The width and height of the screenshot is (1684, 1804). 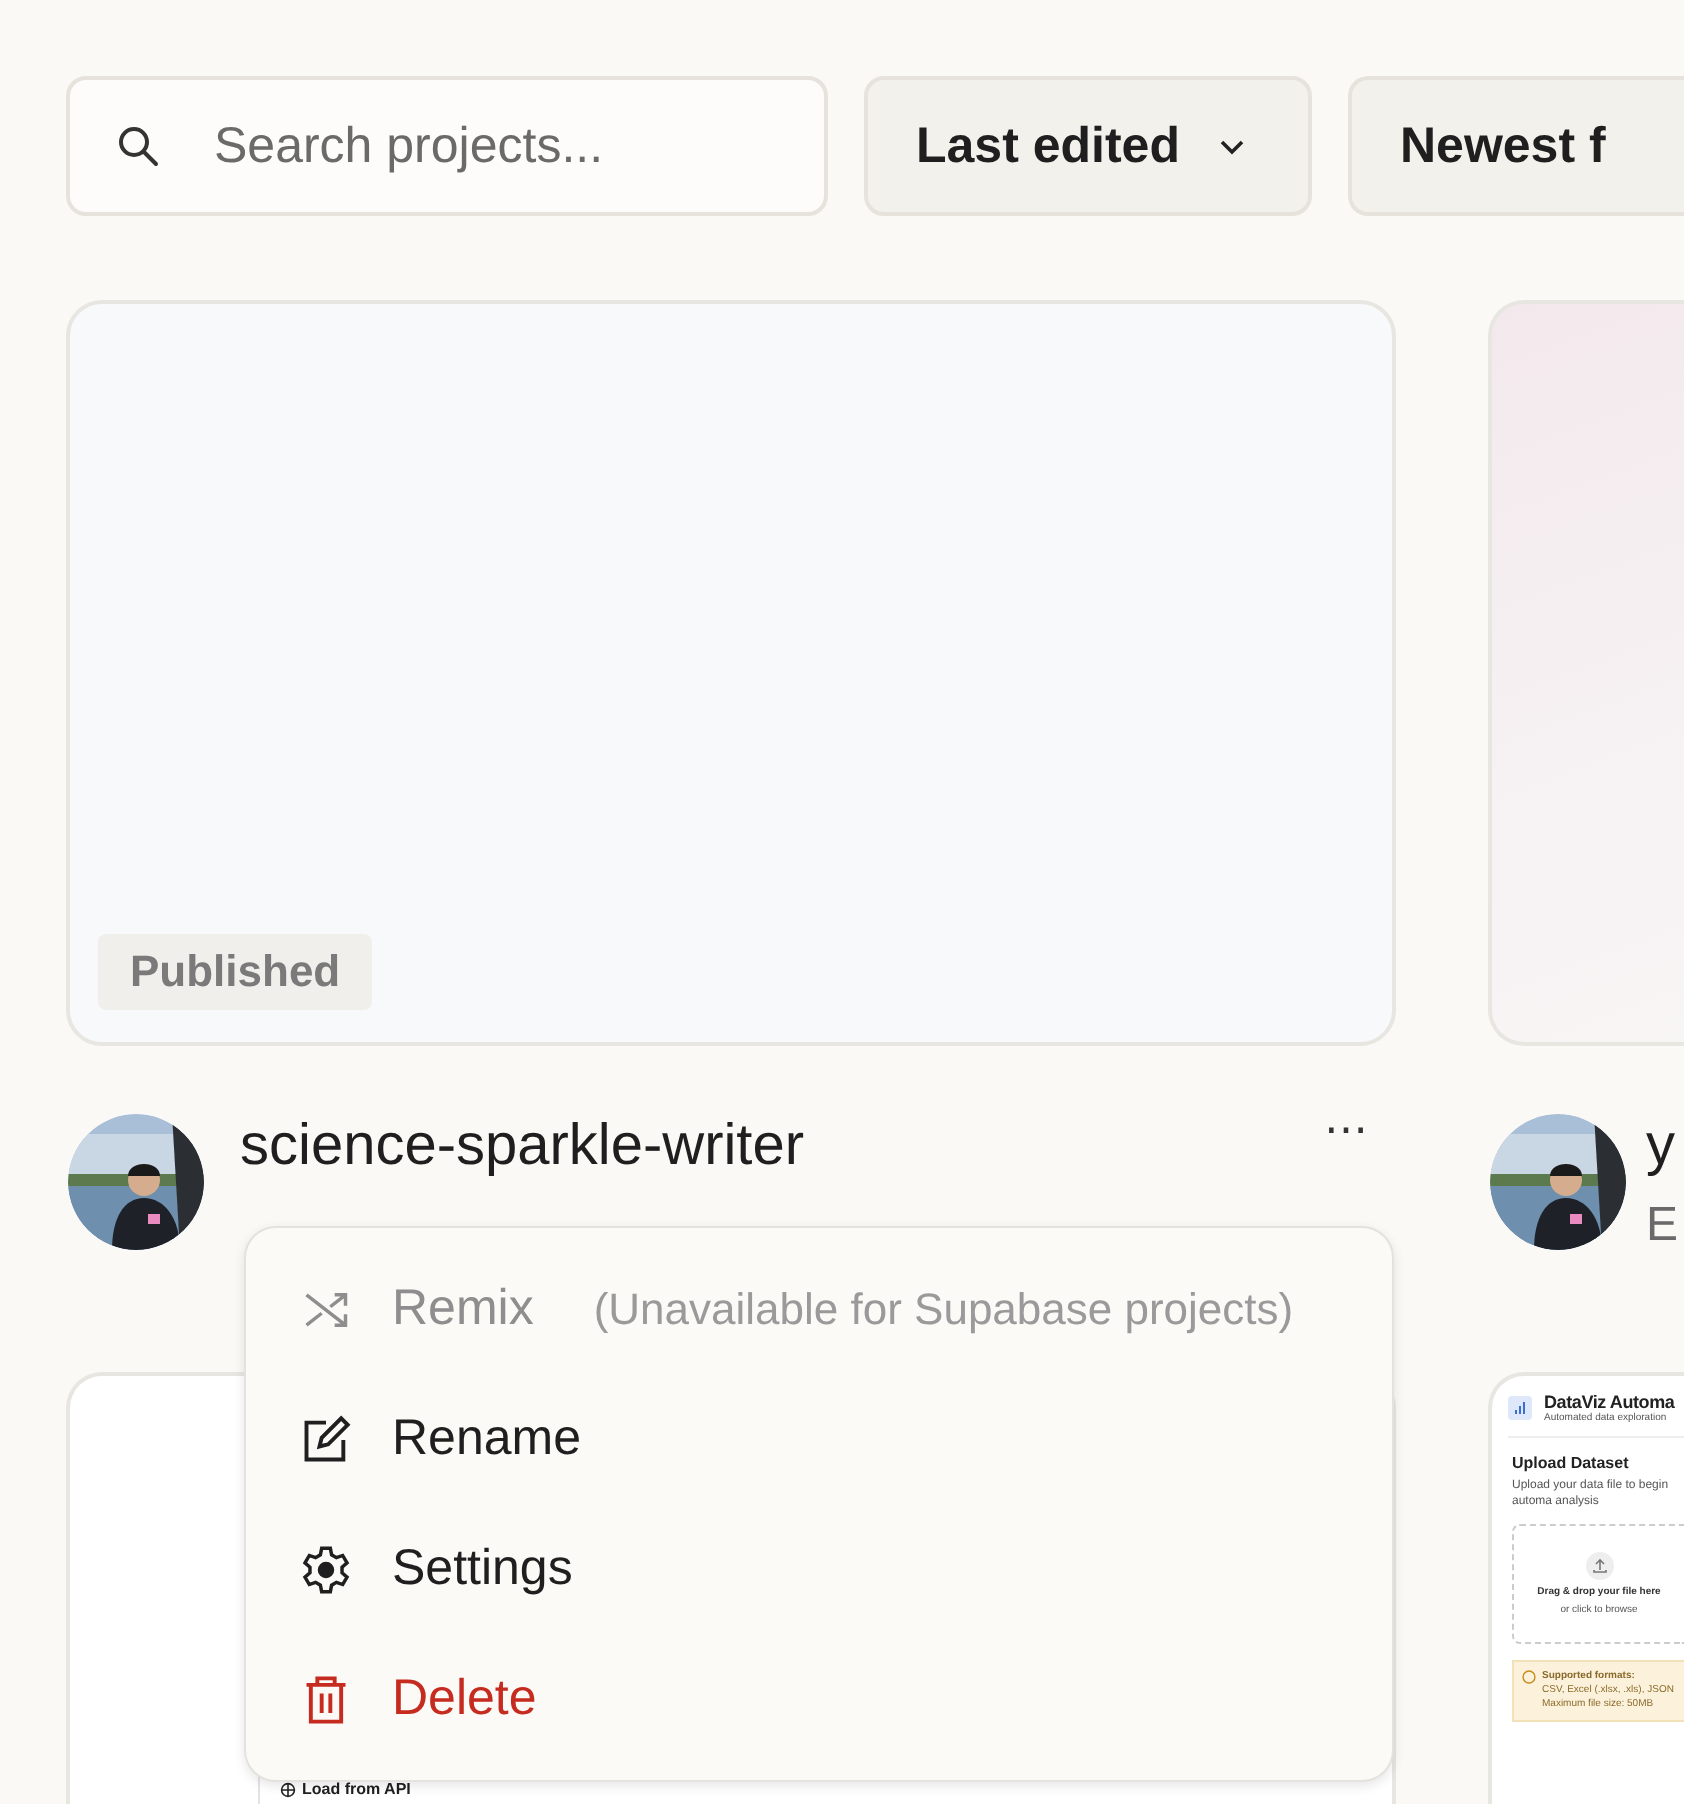 What do you see at coordinates (288, 1789) in the screenshot?
I see `globe-icon` at bounding box center [288, 1789].